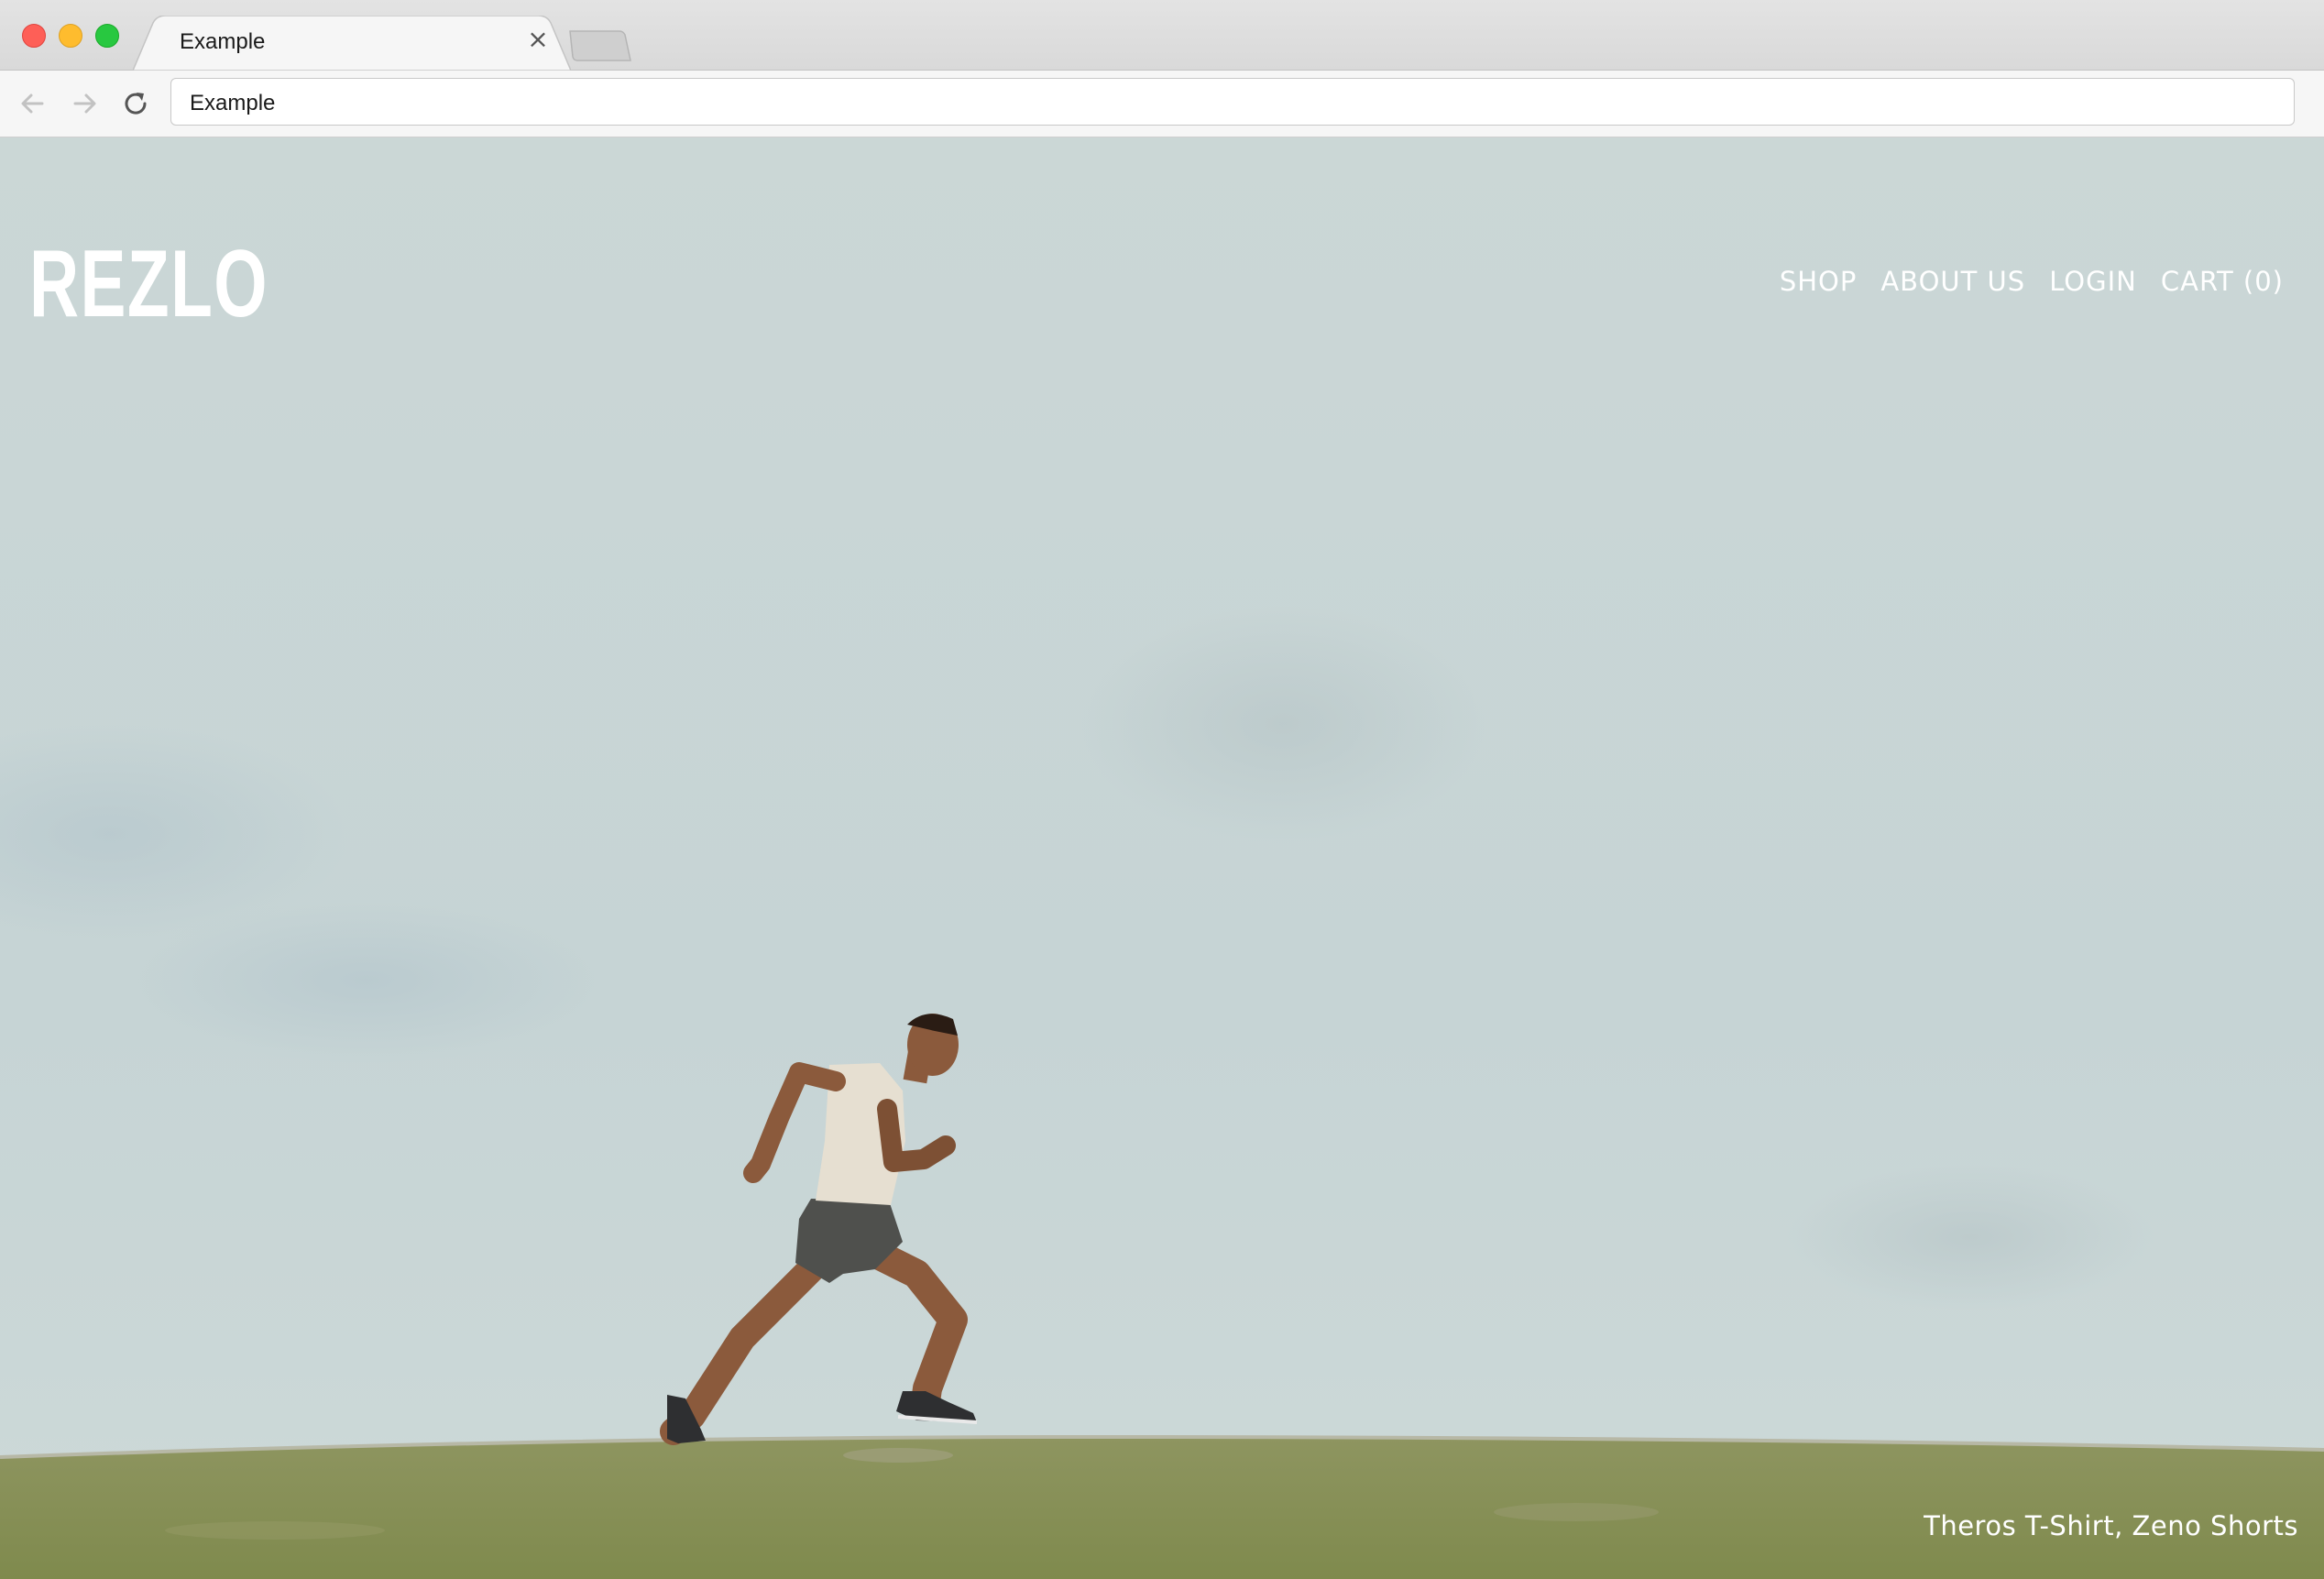 This screenshot has width=2324, height=1579. Describe the element at coordinates (1232, 102) in the screenshot. I see `address-bar: Example` at that location.